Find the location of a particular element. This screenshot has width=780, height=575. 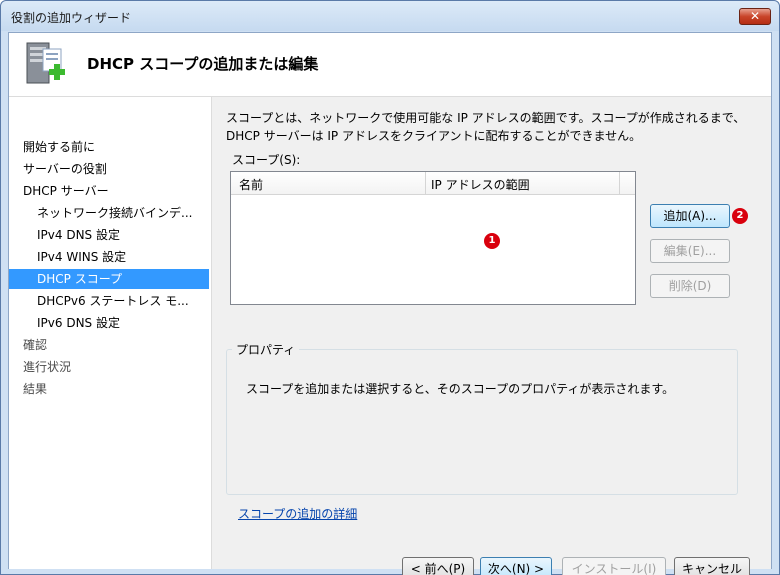

nav-item-ipv6-dns: IPv6 DNS 設定 is located at coordinates (109, 323).